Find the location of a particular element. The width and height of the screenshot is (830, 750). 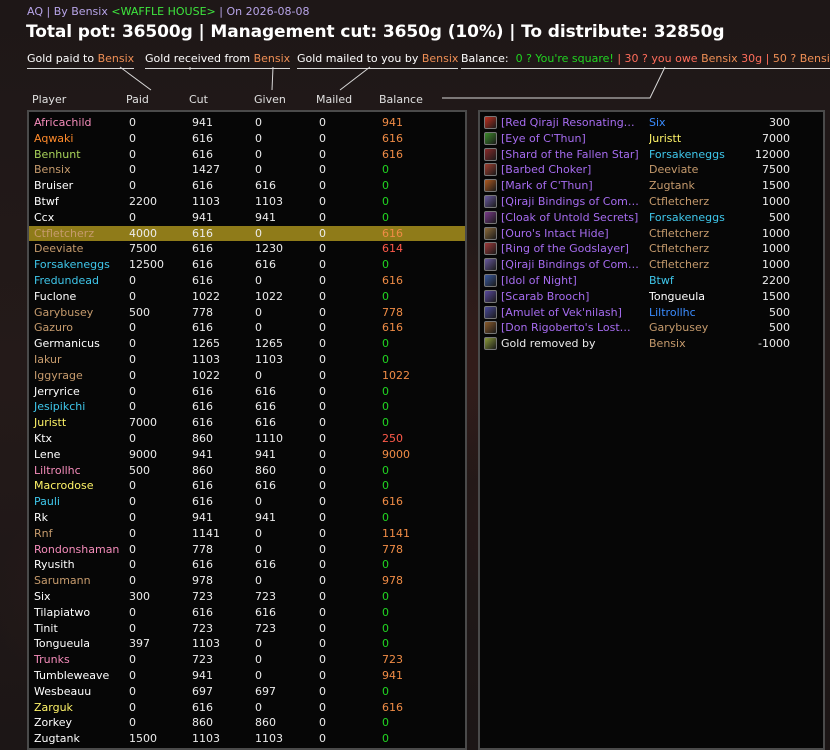

player-row: Benhunt 0 616 0 0 616 is located at coordinates (247, 154).